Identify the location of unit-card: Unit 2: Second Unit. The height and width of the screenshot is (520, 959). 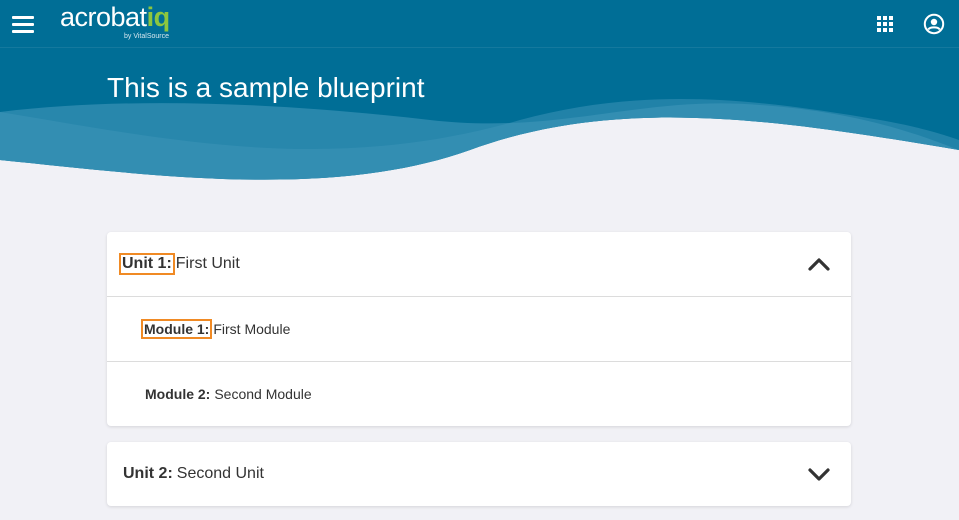
(479, 474).